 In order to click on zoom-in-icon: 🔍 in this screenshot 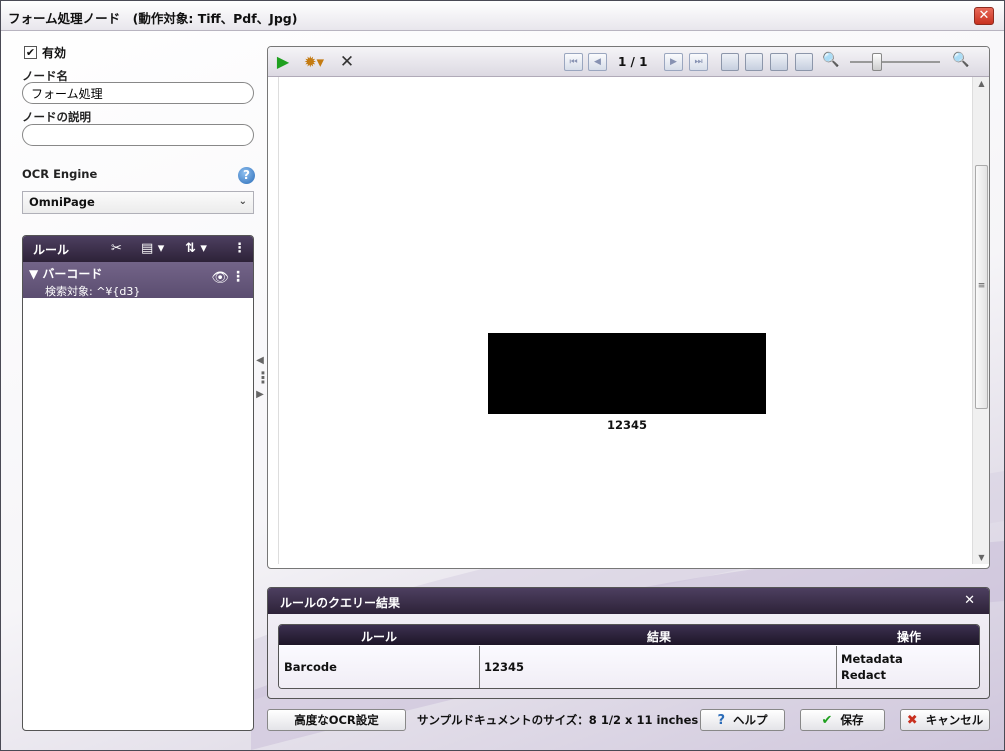, I will do `click(960, 60)`.